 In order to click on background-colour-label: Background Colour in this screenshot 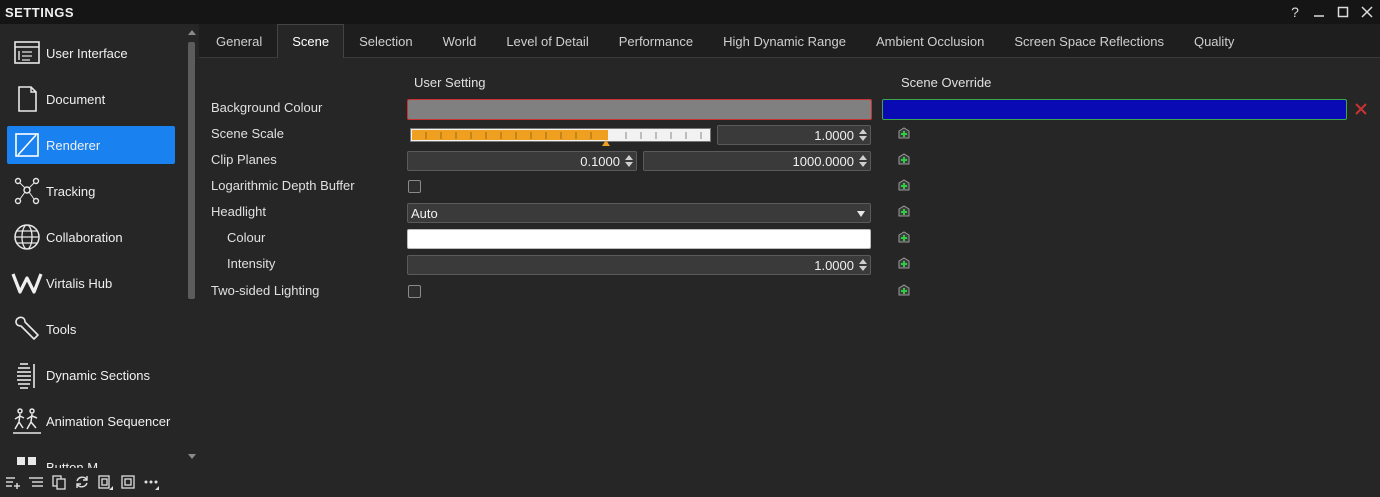, I will do `click(267, 107)`.